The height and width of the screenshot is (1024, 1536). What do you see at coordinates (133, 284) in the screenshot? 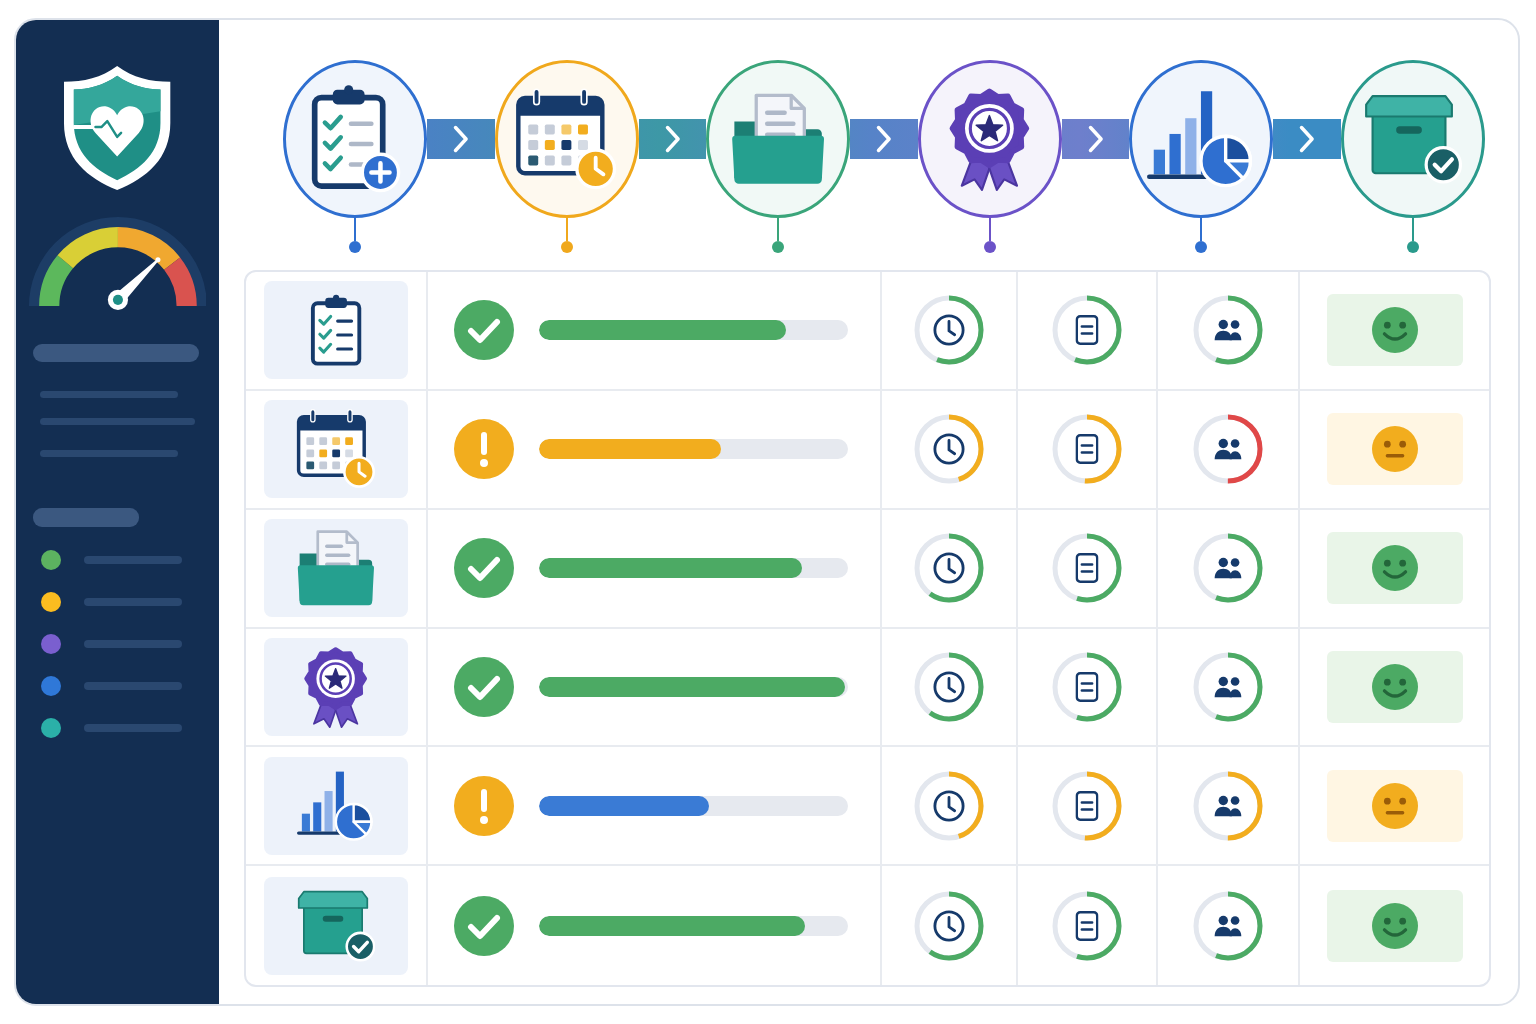
I see `gauge-needle` at bounding box center [133, 284].